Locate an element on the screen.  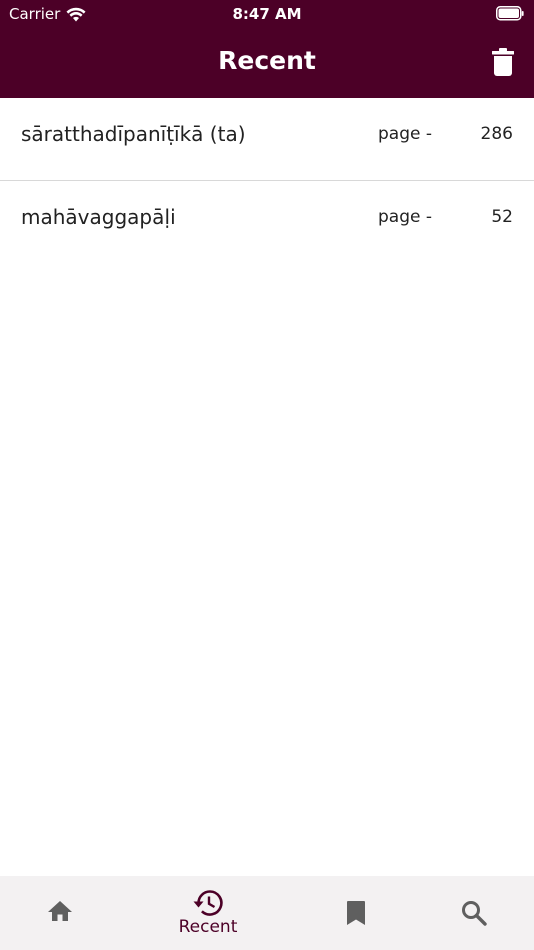
top-bar: Carrier 8:47 AM Recent is located at coordinates (267, 49).